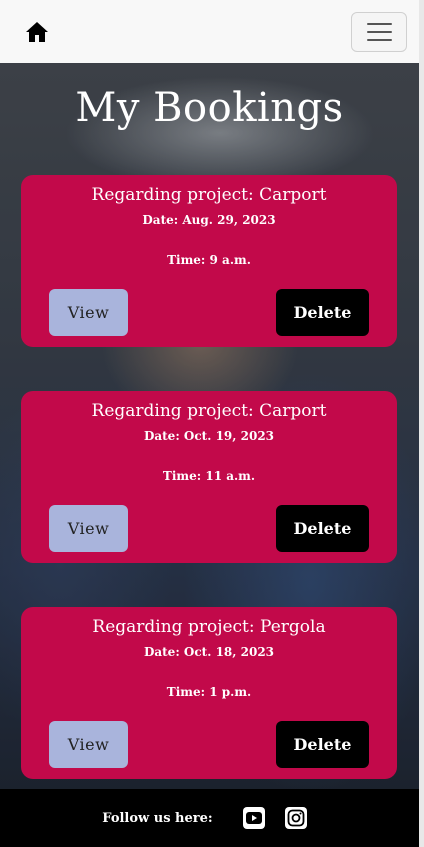 The width and height of the screenshot is (424, 847). I want to click on follow-us-text: Follow us here:, so click(157, 818).